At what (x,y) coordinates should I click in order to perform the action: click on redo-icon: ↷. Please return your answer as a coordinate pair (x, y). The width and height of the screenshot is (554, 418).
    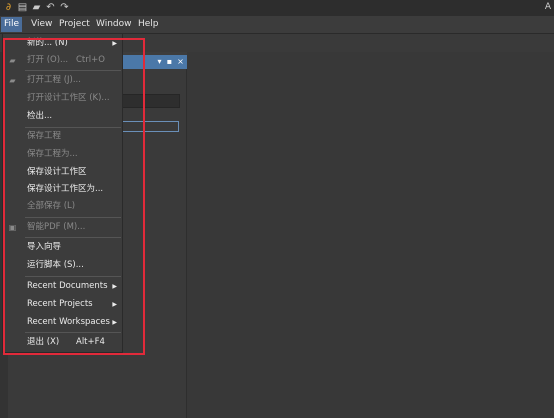
    Looking at the image, I should click on (64, 7).